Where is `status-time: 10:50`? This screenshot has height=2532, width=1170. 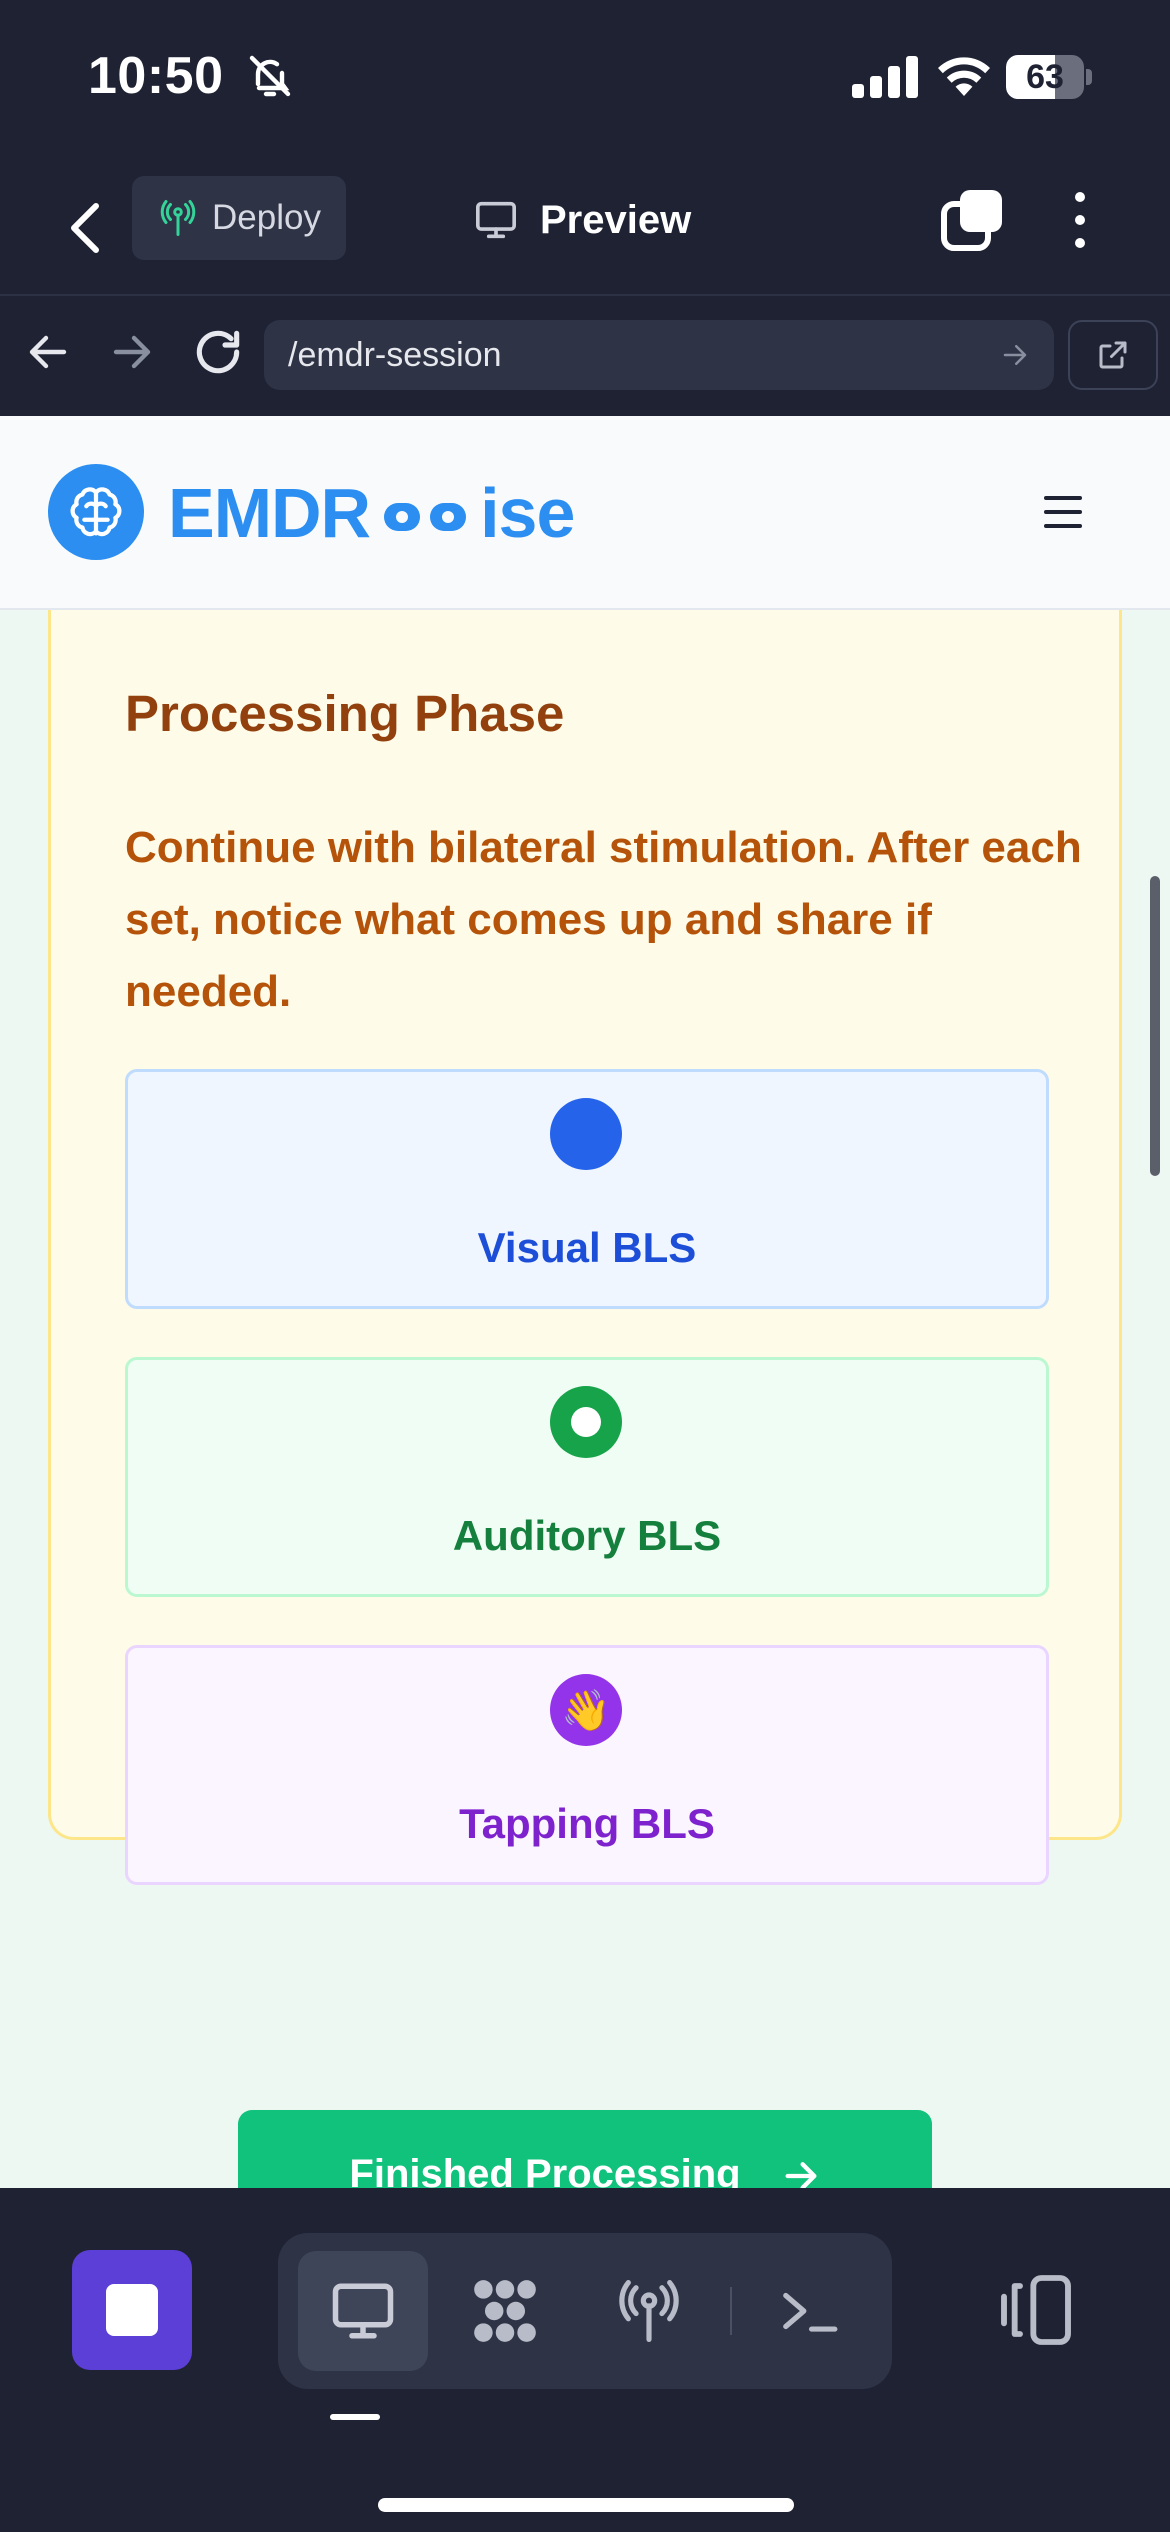 status-time: 10:50 is located at coordinates (156, 76).